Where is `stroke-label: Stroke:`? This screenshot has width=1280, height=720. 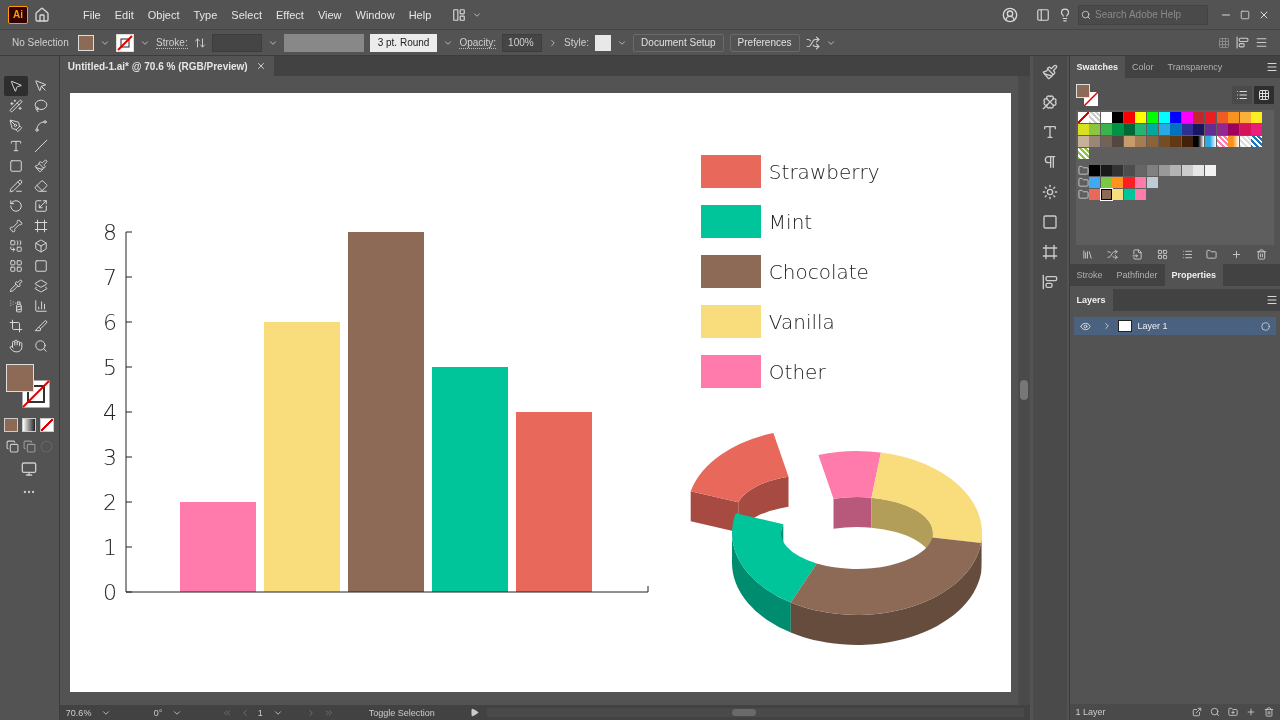
stroke-label: Stroke: is located at coordinates (172, 42).